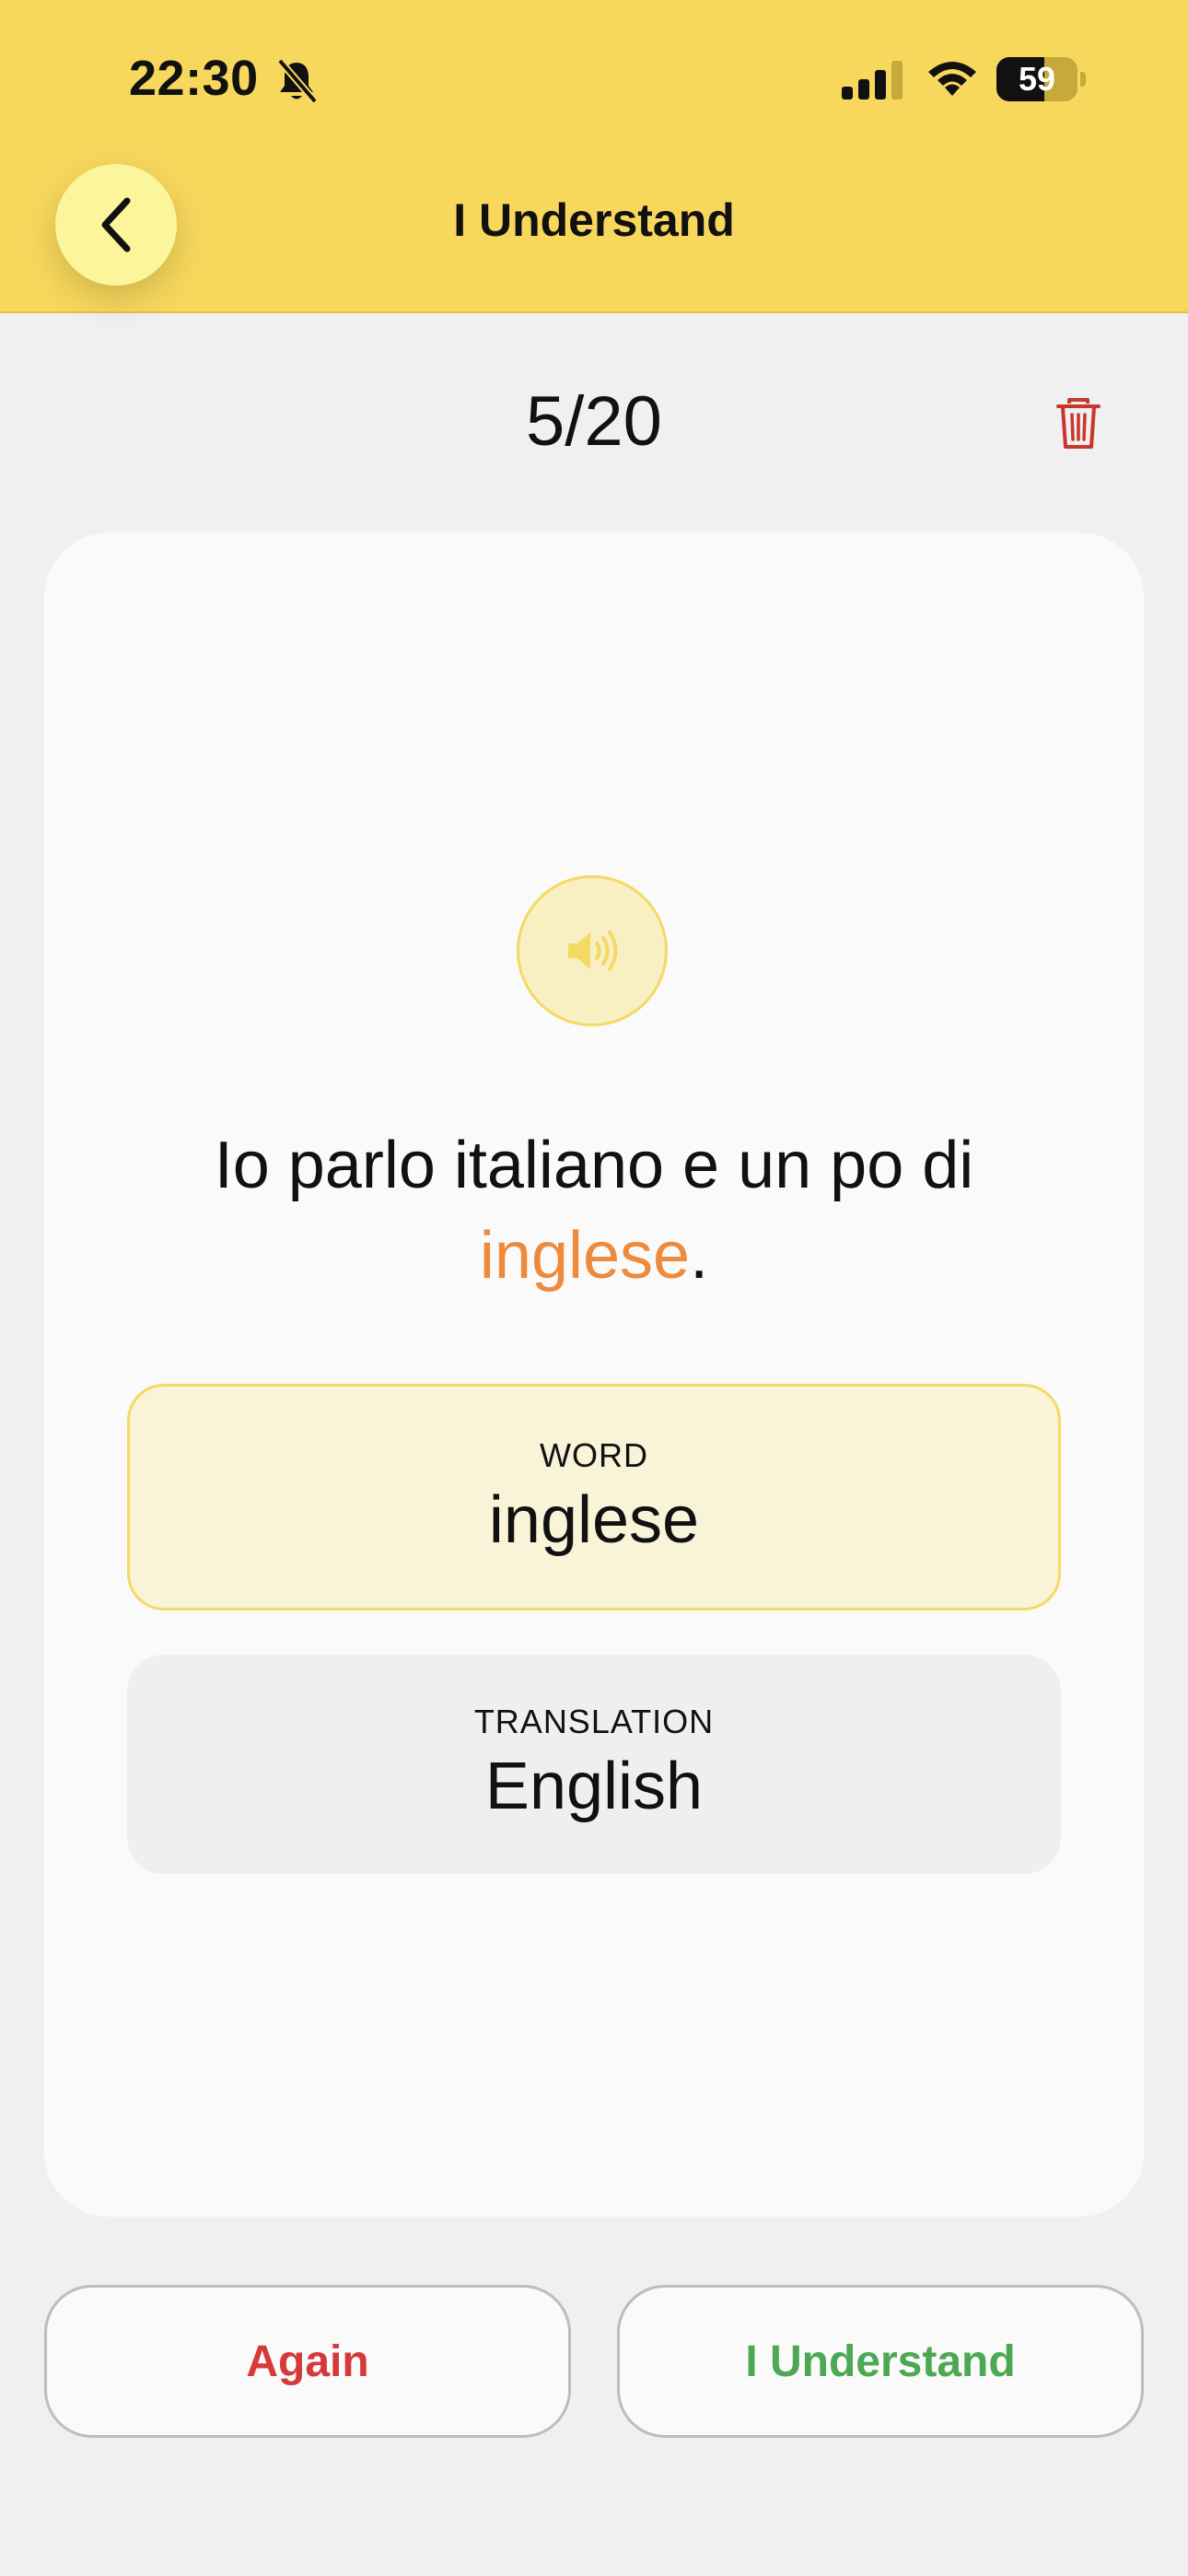 The height and width of the screenshot is (2576, 1188). What do you see at coordinates (699, 1256) in the screenshot?
I see `sentence-end: .` at bounding box center [699, 1256].